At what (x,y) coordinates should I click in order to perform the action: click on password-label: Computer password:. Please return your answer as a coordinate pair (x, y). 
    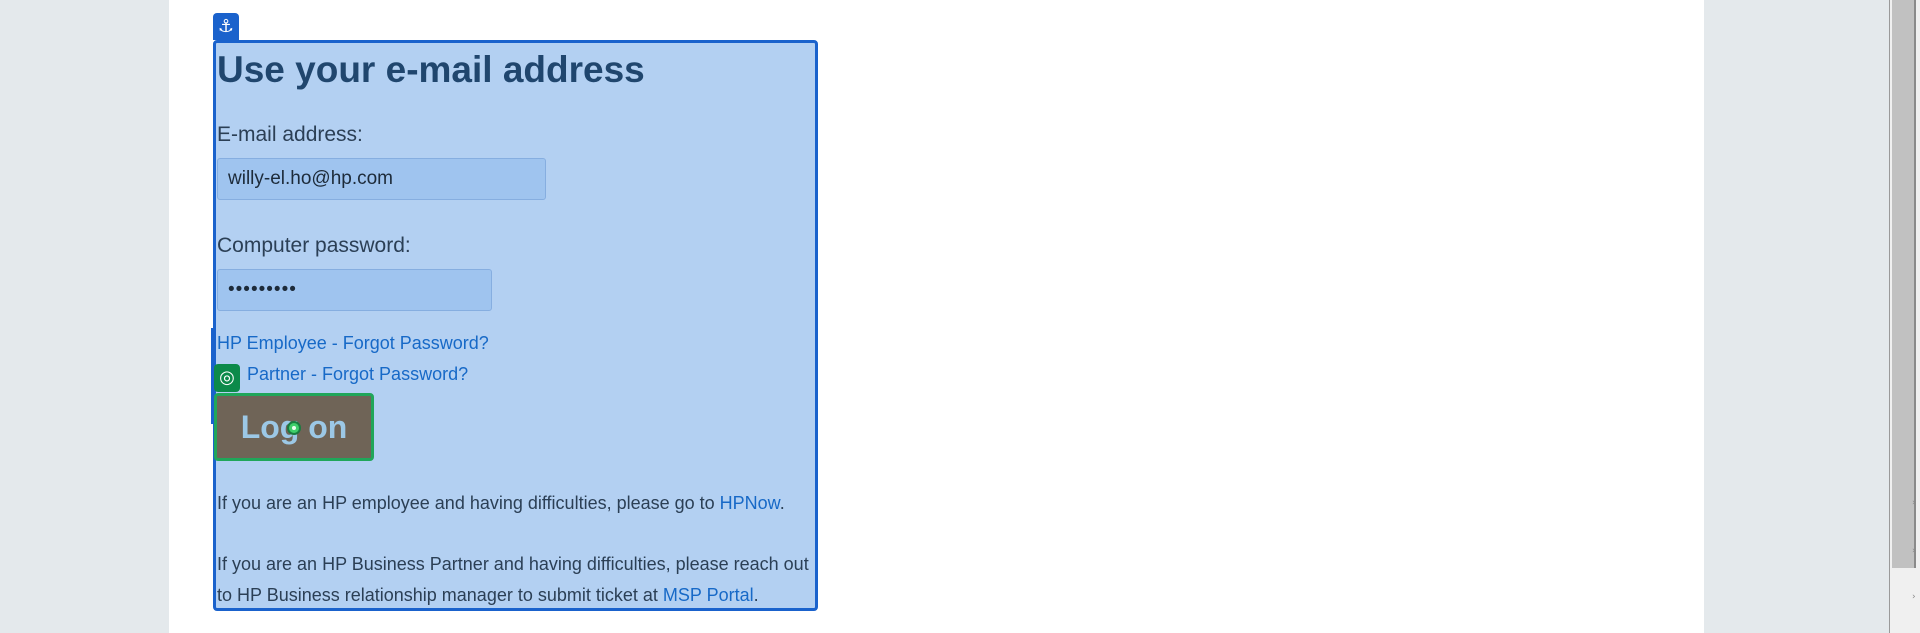
    Looking at the image, I should click on (314, 245).